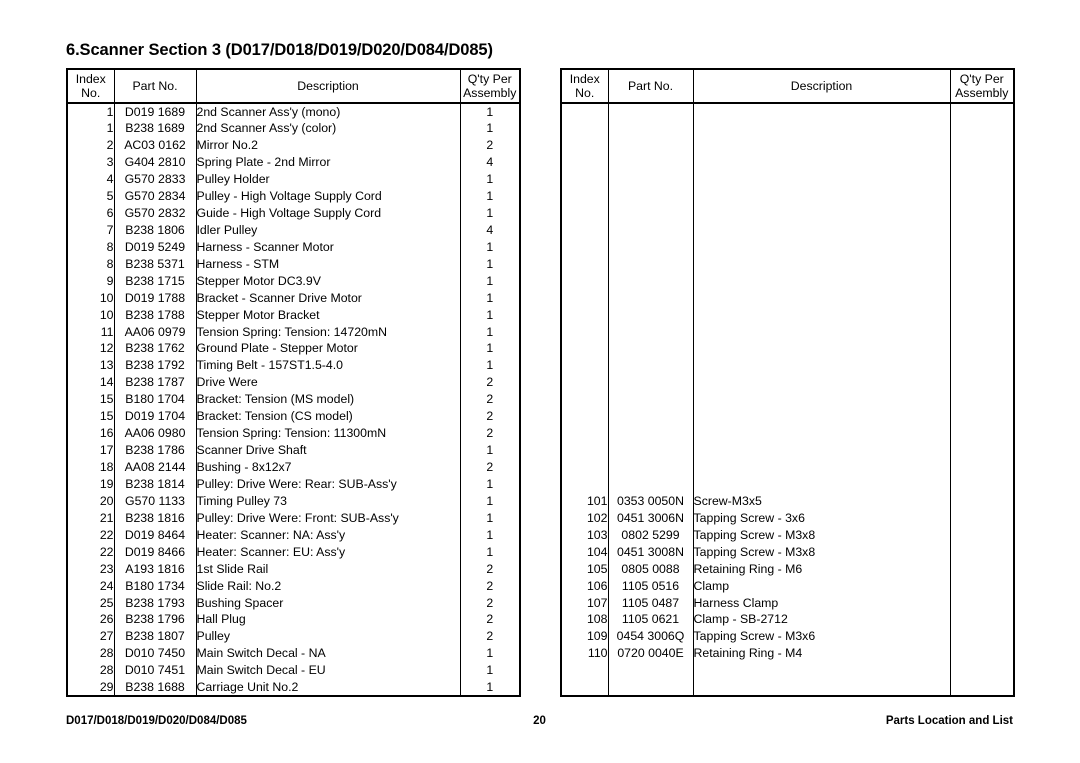  Describe the element at coordinates (651, 501) in the screenshot. I see `cell-part-no: 0353 0050N` at that location.